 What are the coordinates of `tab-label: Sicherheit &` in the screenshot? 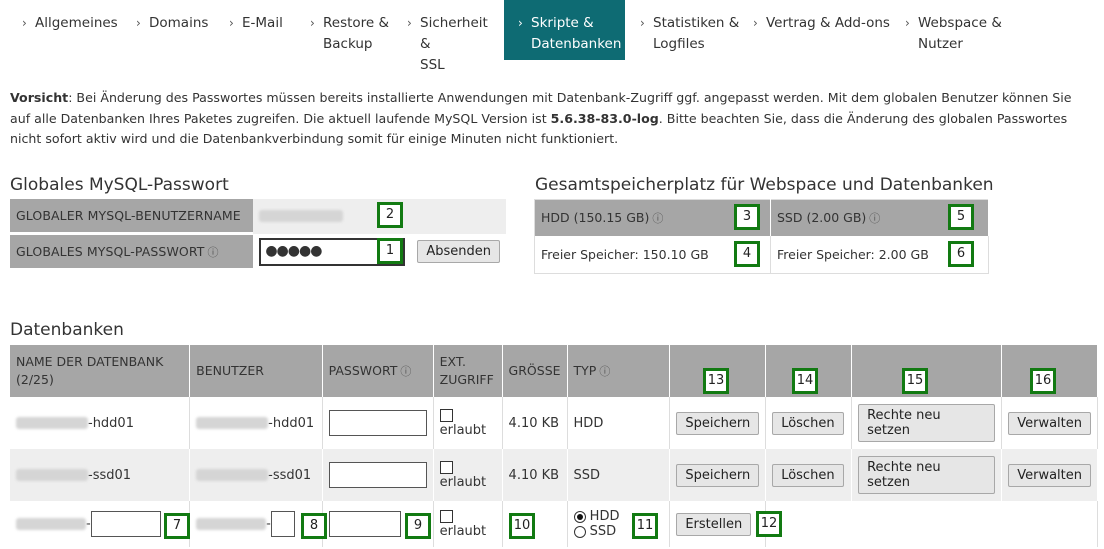 It's located at (454, 33).